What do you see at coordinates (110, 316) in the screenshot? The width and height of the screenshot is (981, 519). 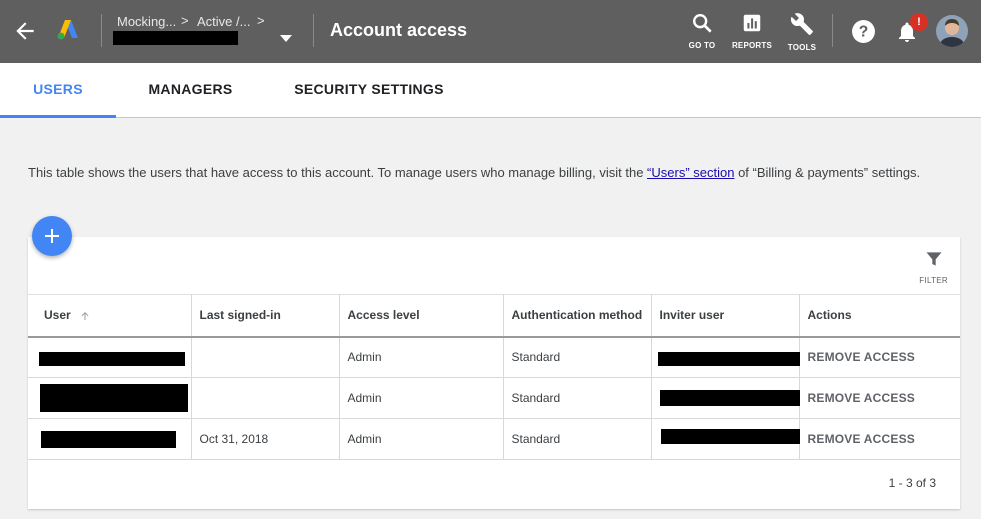 I see `column-header-user: User` at bounding box center [110, 316].